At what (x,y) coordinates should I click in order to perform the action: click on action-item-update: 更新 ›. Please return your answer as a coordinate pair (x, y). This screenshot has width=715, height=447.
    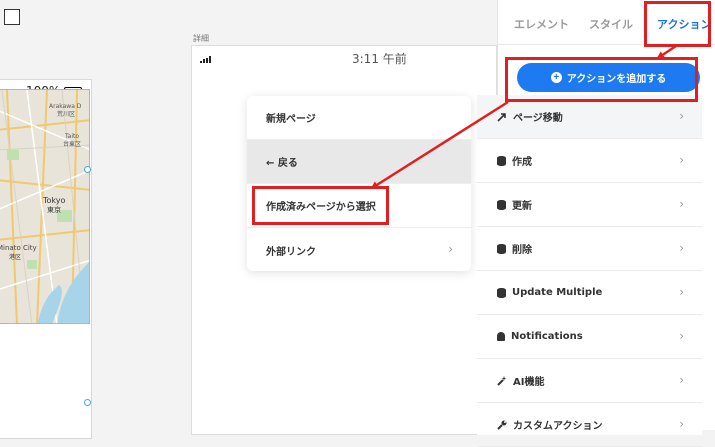
    Looking at the image, I should click on (589, 205).